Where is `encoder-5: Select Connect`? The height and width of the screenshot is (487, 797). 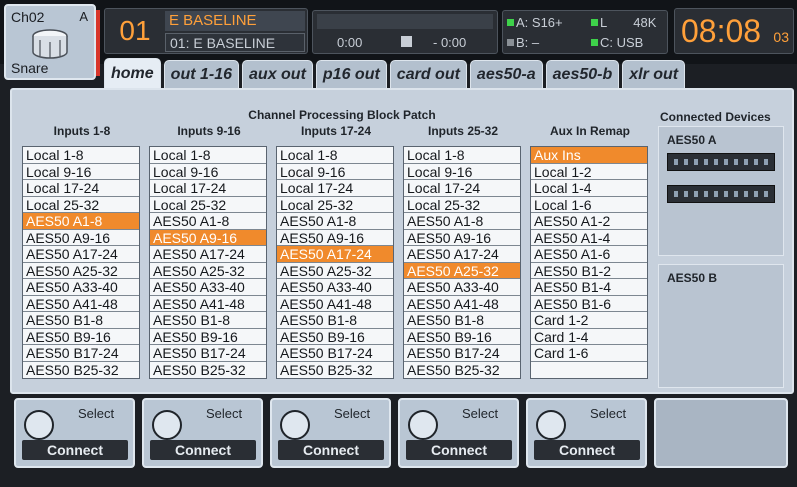
encoder-5: Select Connect is located at coordinates (586, 433).